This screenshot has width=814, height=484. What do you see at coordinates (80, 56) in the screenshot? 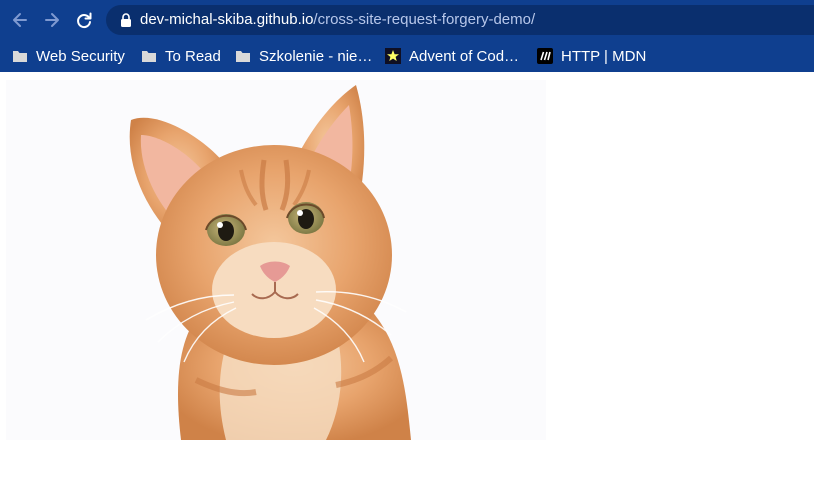
I see `bookmark-label: Web Security` at bounding box center [80, 56].